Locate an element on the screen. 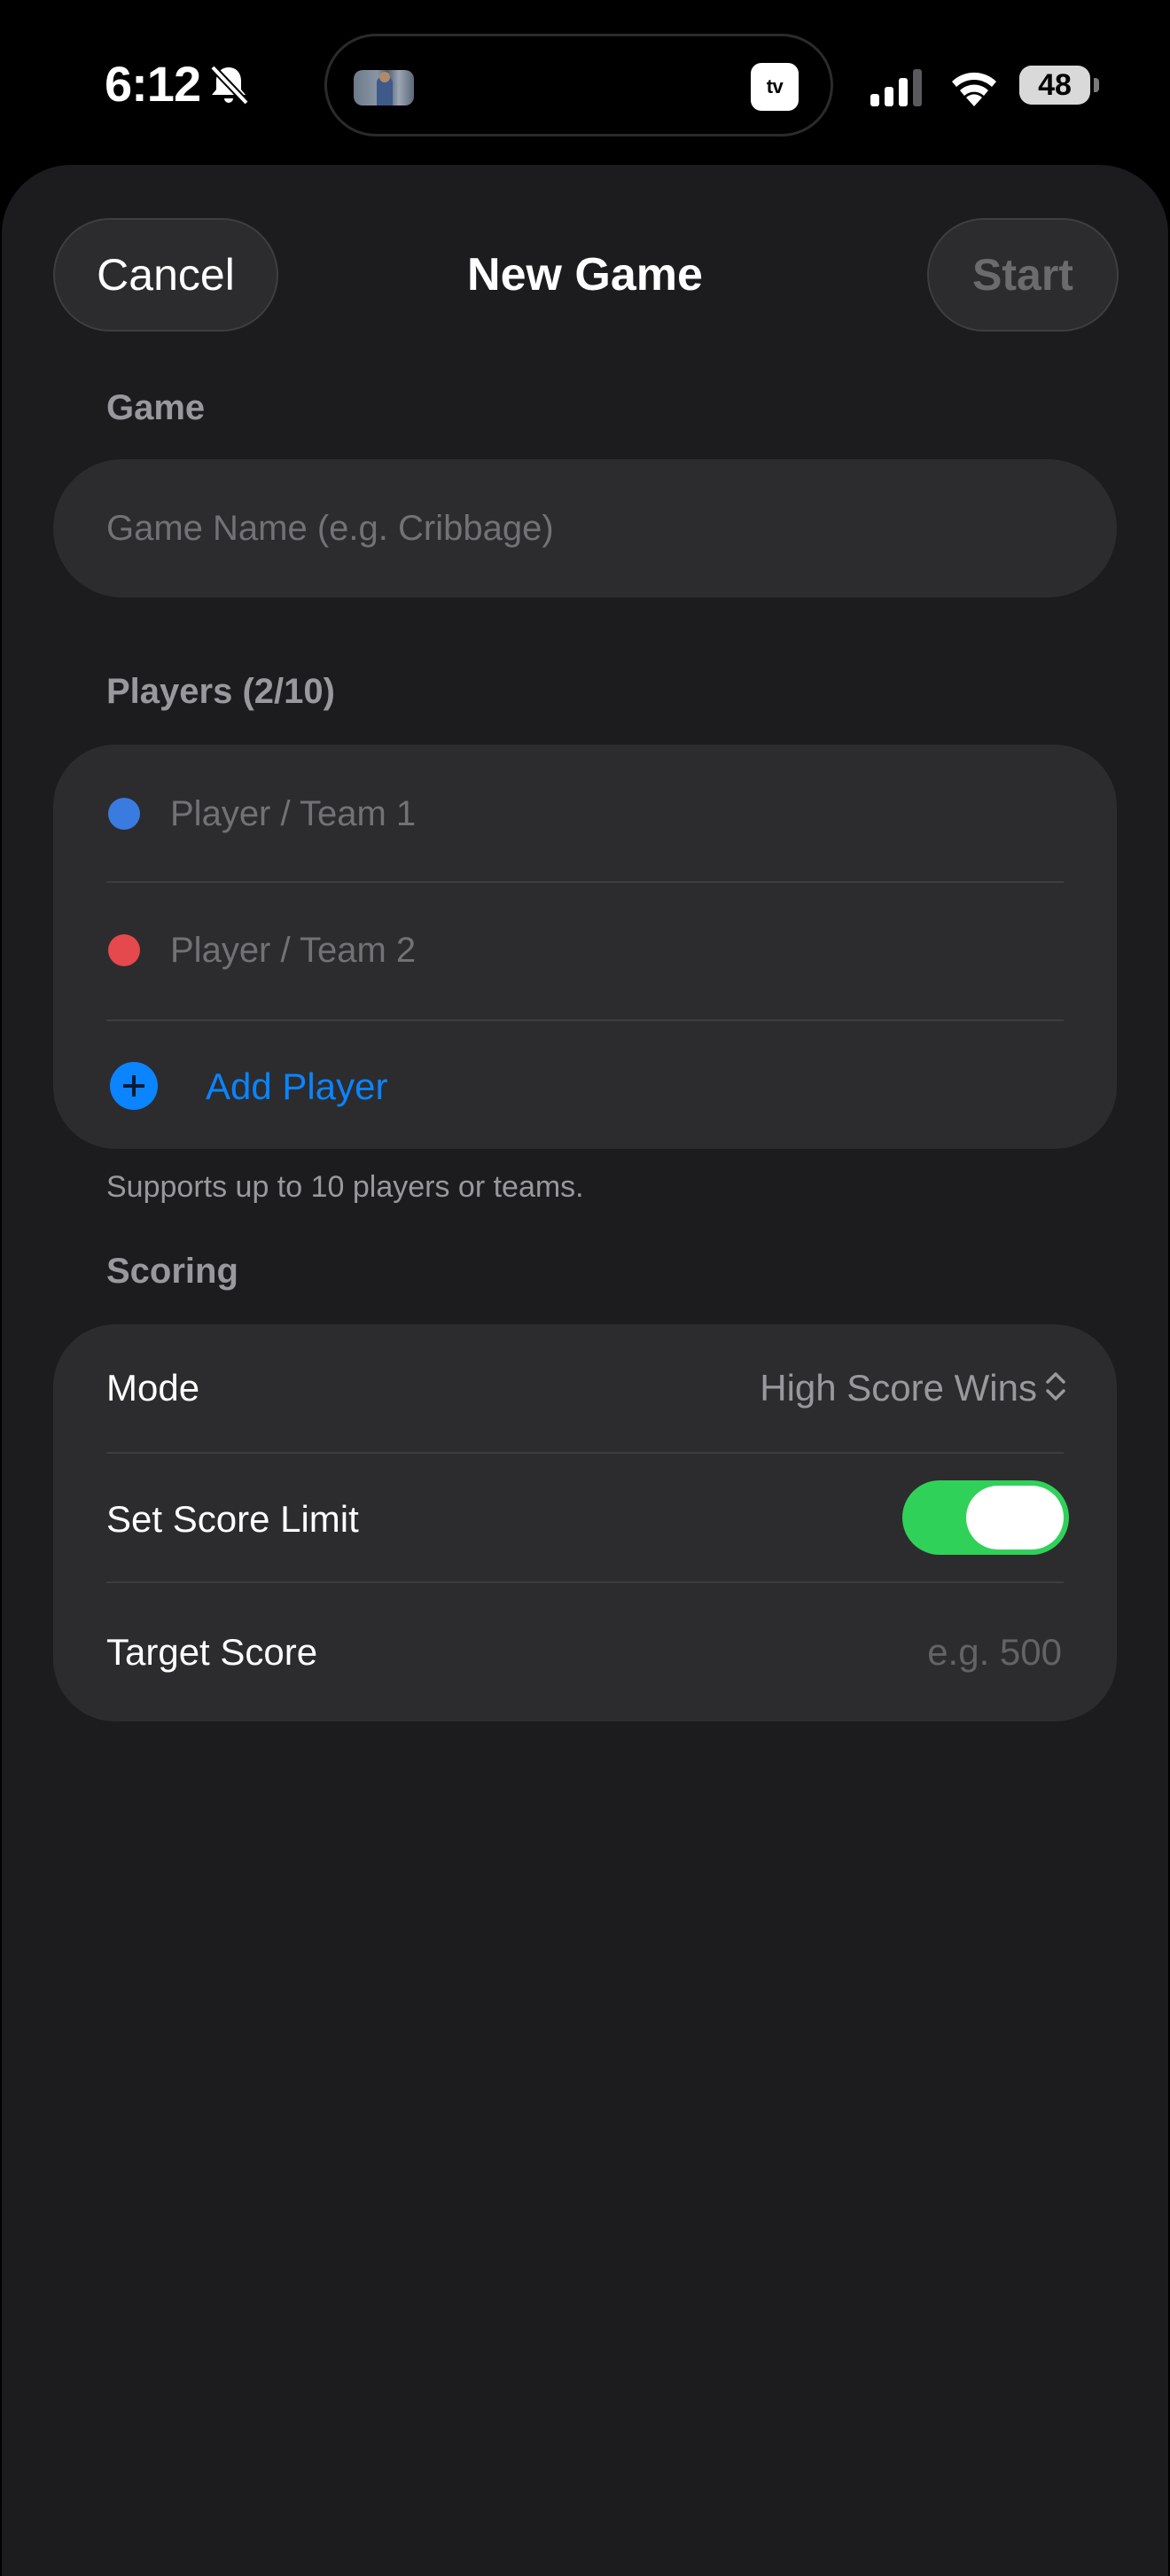  wifi-icon is located at coordinates (974, 89).